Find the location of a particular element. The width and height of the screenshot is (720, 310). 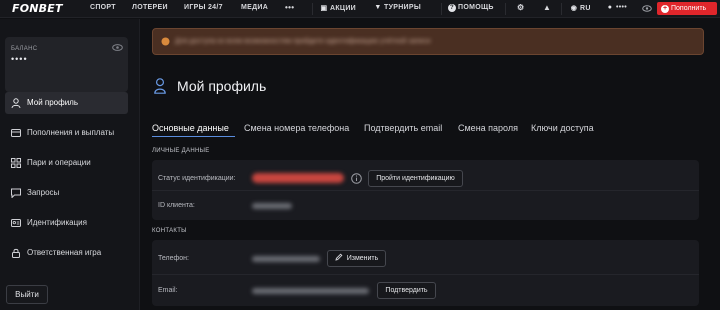

language-label: RU is located at coordinates (585, 8).